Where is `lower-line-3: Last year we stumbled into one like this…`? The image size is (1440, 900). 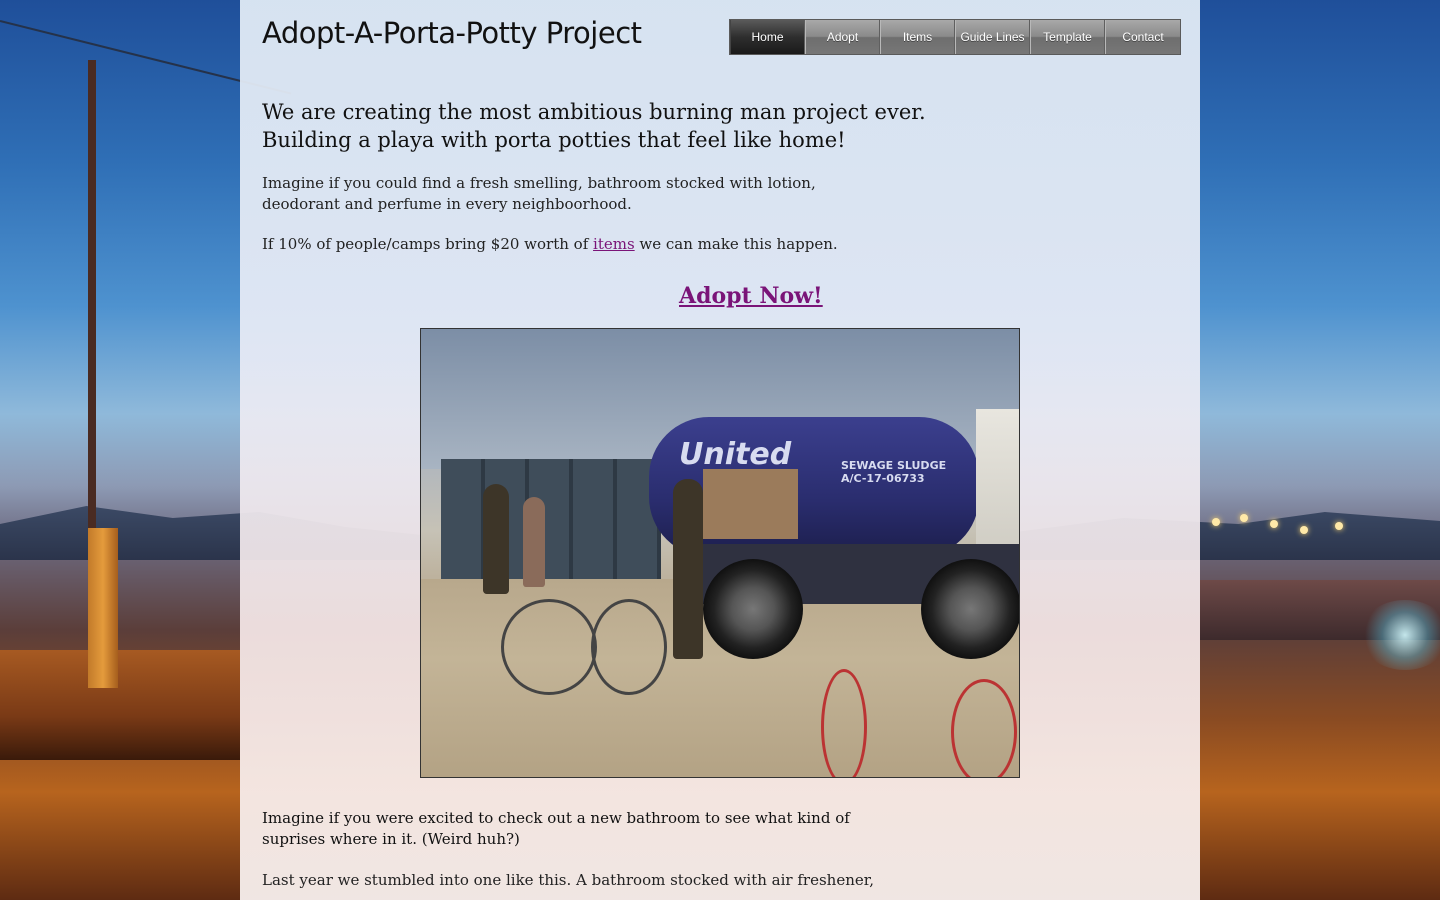 lower-line-3: Last year we stumbled into one like this… is located at coordinates (568, 880).